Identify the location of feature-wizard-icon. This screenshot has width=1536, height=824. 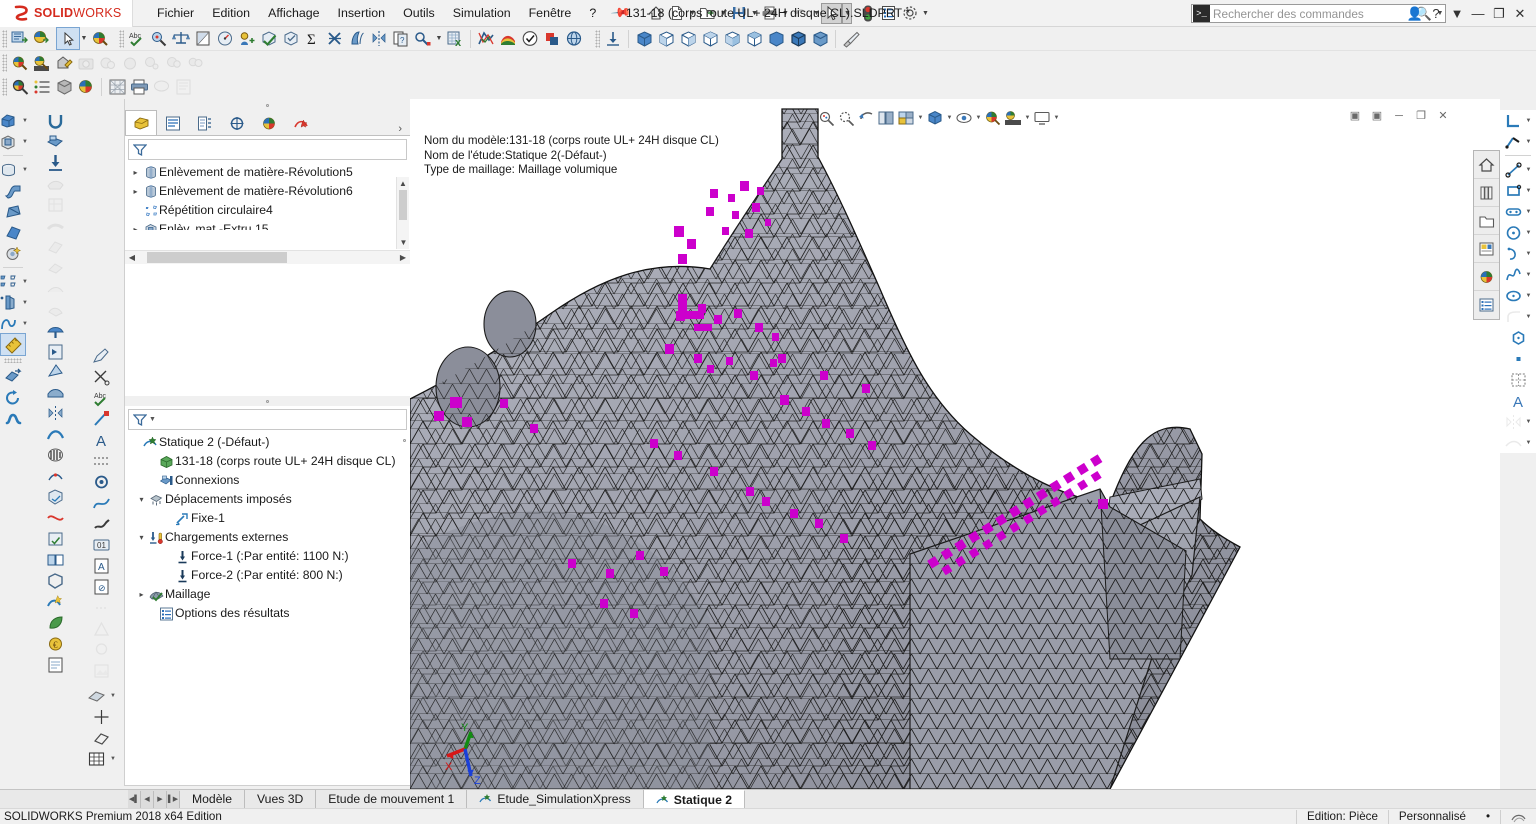
(13, 253).